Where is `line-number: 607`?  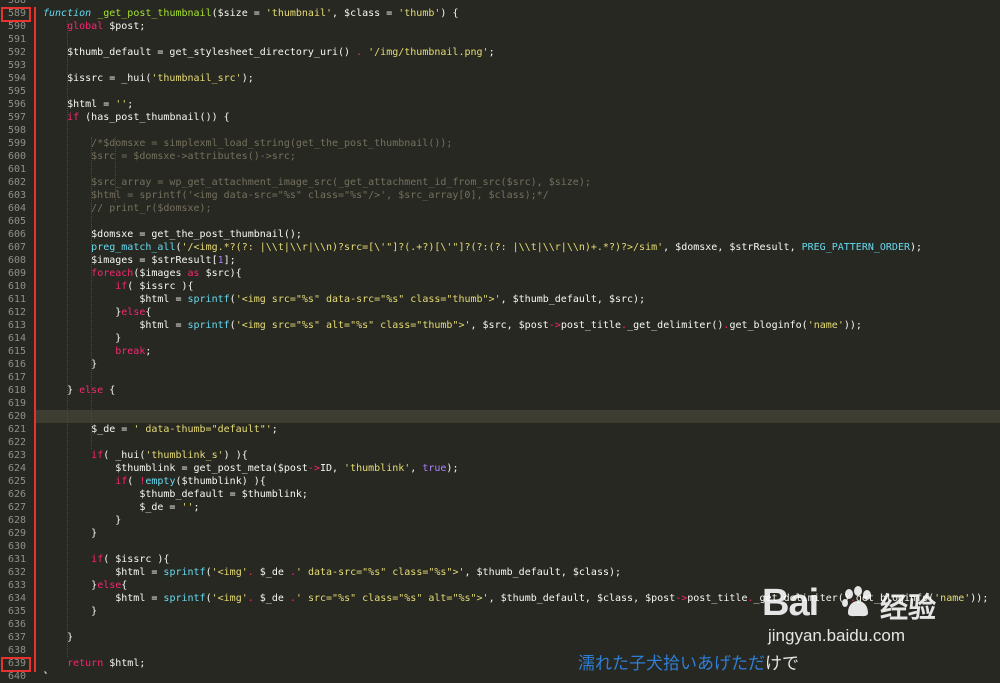 line-number: 607 is located at coordinates (16, 247).